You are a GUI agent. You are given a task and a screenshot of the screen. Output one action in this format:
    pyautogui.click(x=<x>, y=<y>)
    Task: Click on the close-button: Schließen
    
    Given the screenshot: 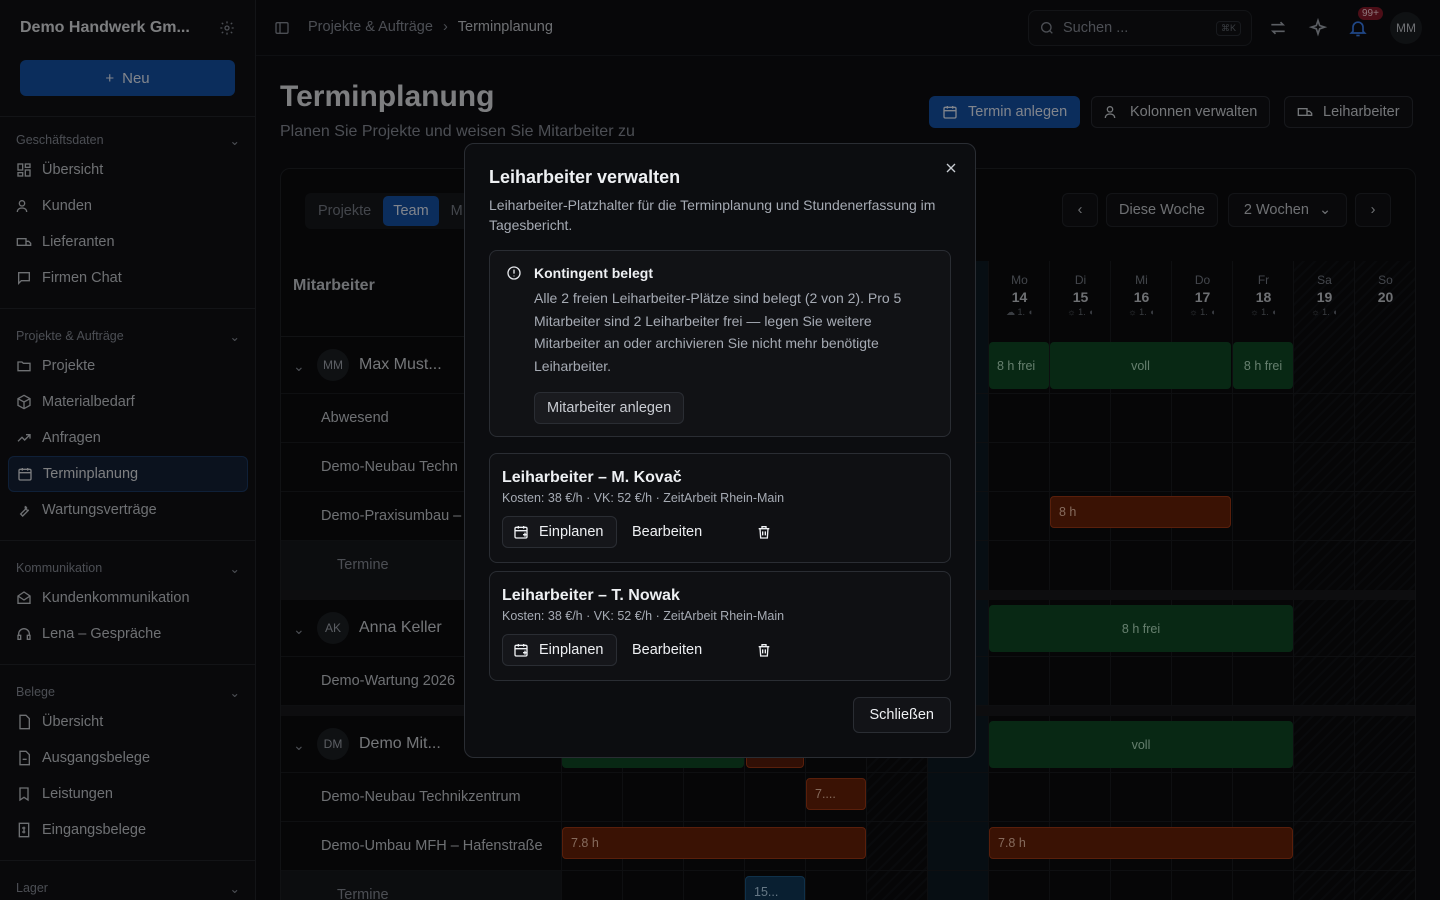 What is the action you would take?
    pyautogui.click(x=901, y=715)
    